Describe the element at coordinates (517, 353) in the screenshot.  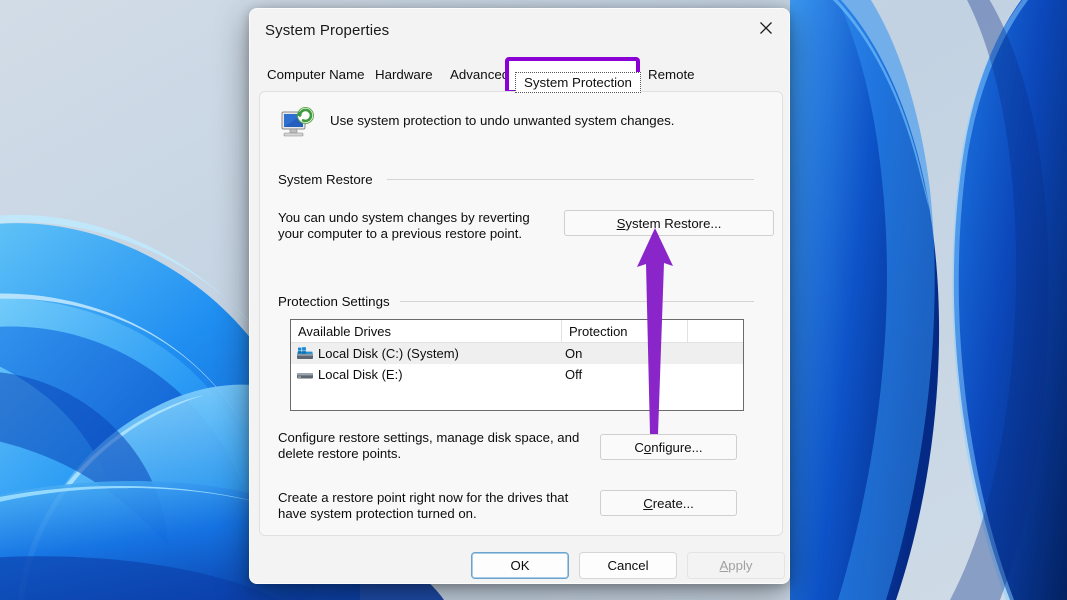
I see `table-row: Local Disk (C:) (System) On` at that location.